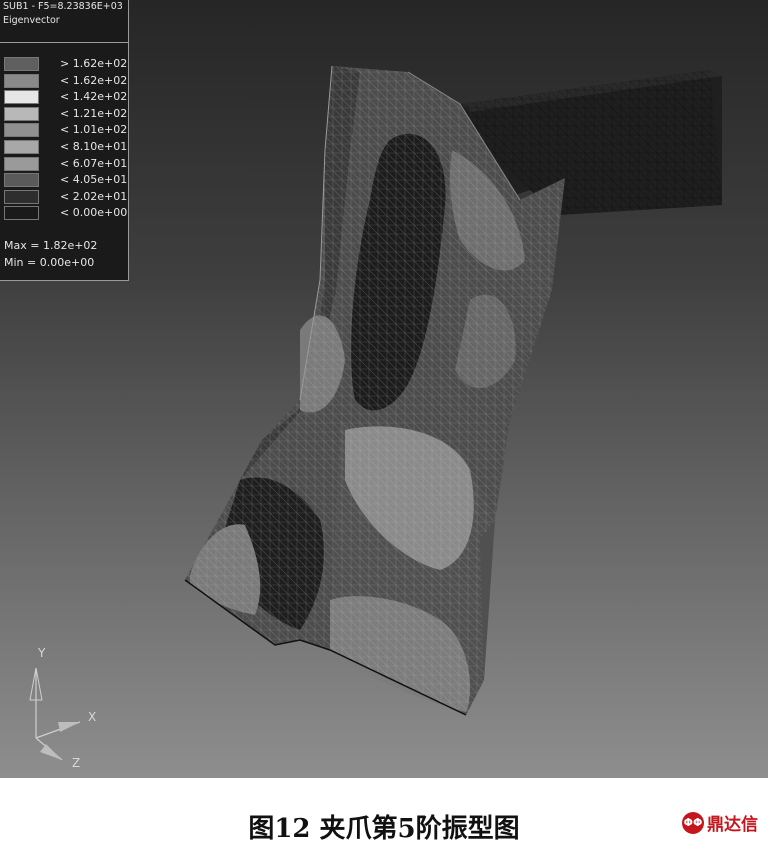 Image resolution: width=768 pixels, height=848 pixels. Describe the element at coordinates (94, 196) in the screenshot. I see `legend-value: < 2.02e+01` at that location.